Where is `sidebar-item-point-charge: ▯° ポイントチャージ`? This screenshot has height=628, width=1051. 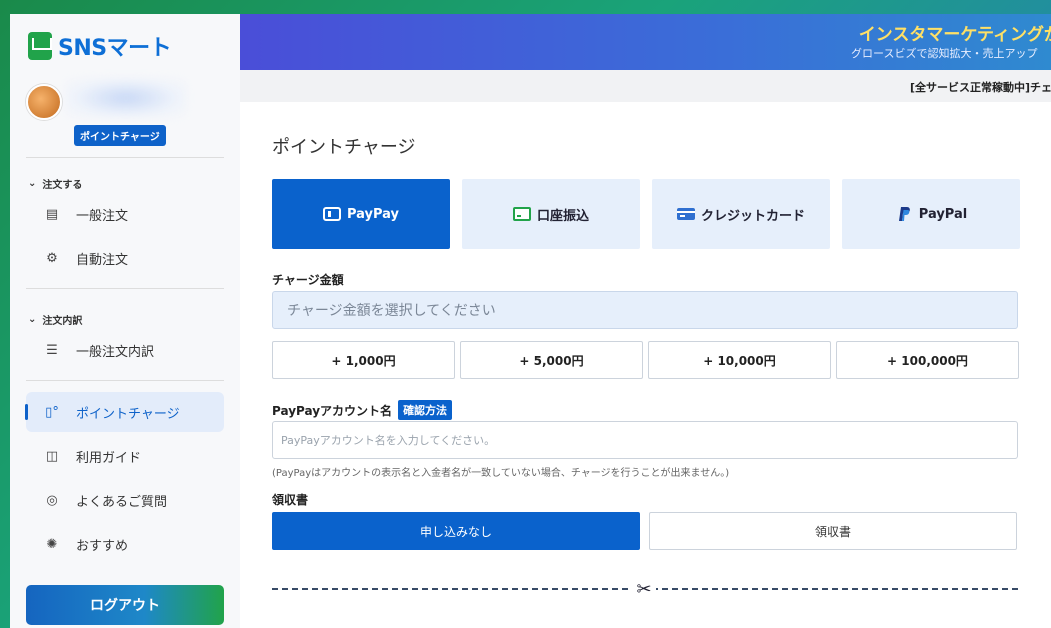
sidebar-item-point-charge: ▯° ポイントチャージ is located at coordinates (124, 412).